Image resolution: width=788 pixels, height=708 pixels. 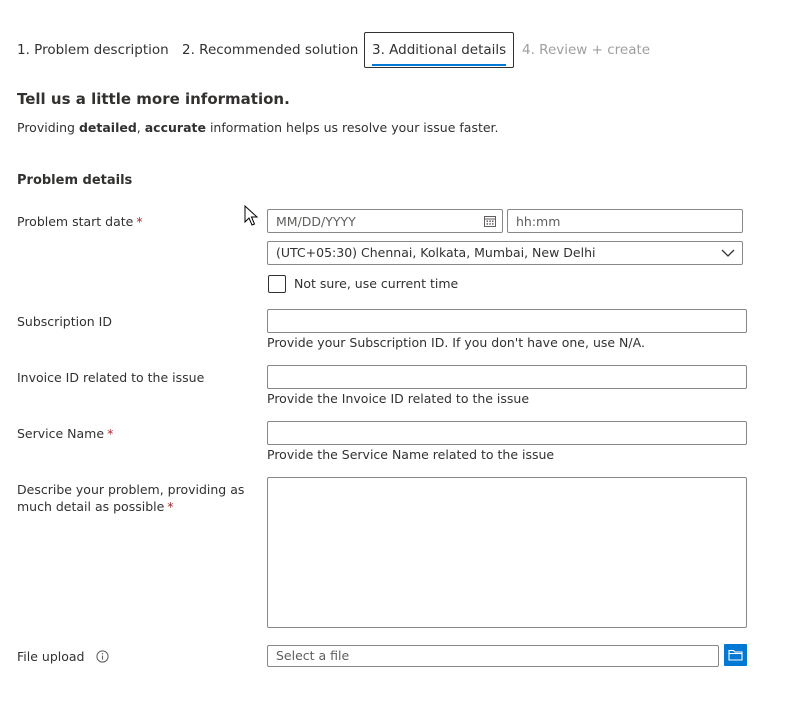 I want to click on page-heading: Tell us a little more information., so click(x=153, y=99).